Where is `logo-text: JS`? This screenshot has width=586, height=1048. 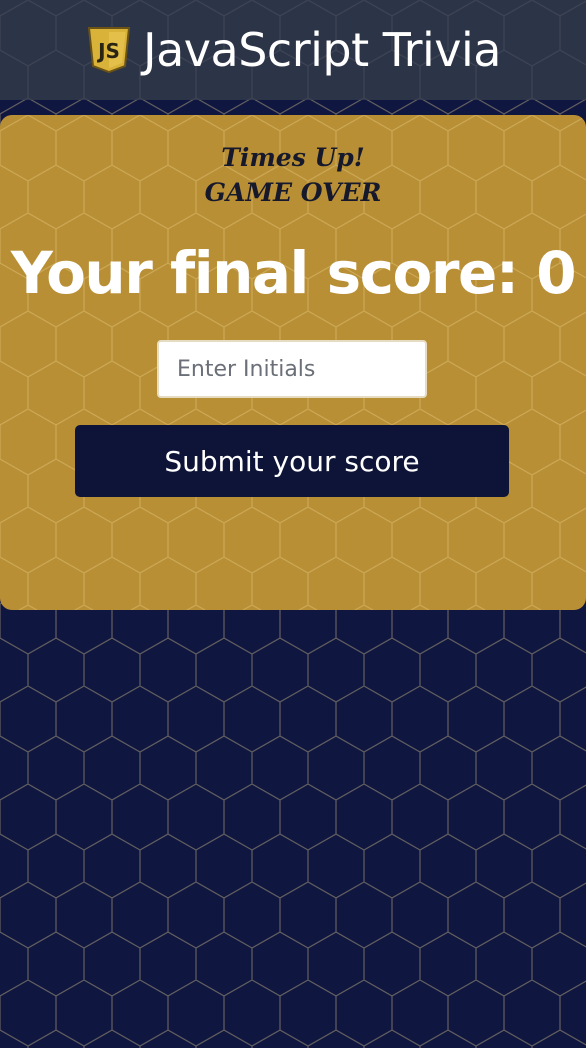 logo-text: JS is located at coordinates (108, 51).